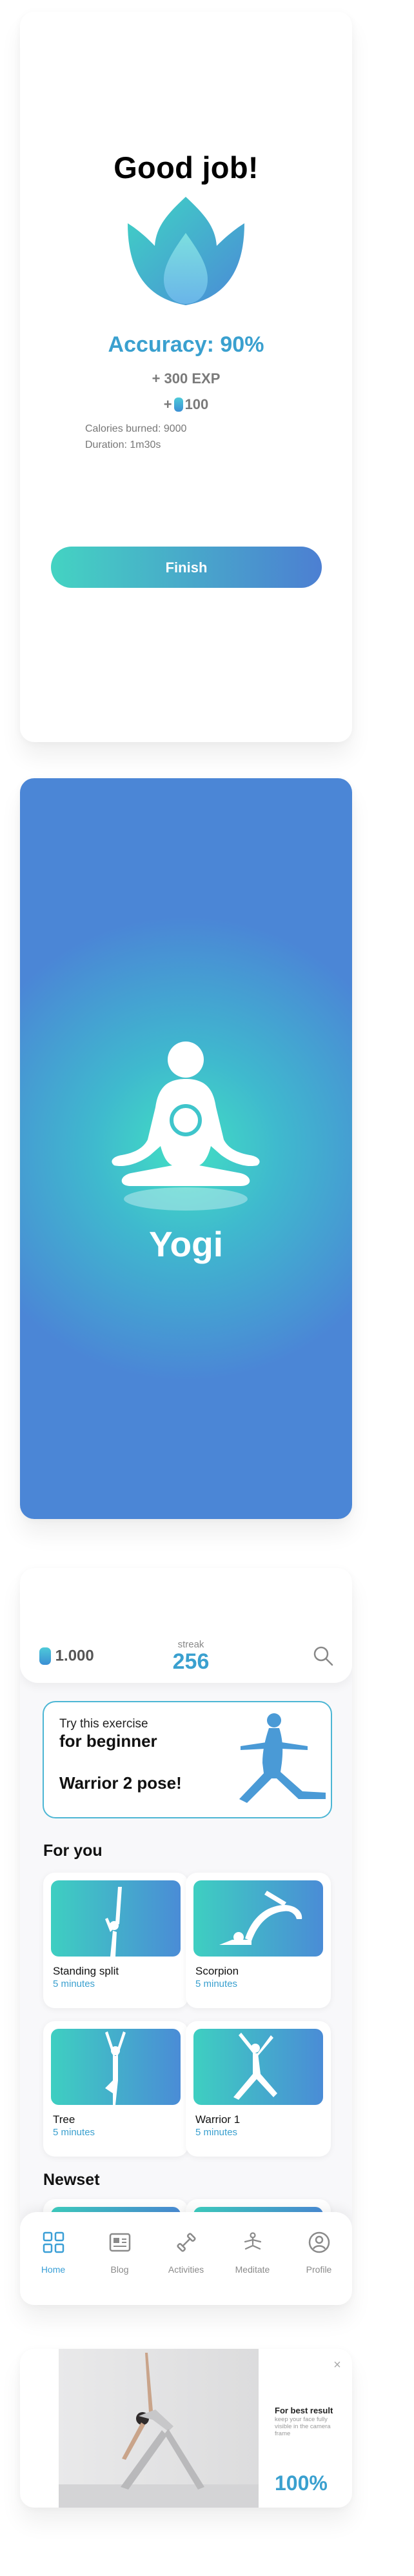 The width and height of the screenshot is (414, 2576). I want to click on profile-icon, so click(319, 2242).